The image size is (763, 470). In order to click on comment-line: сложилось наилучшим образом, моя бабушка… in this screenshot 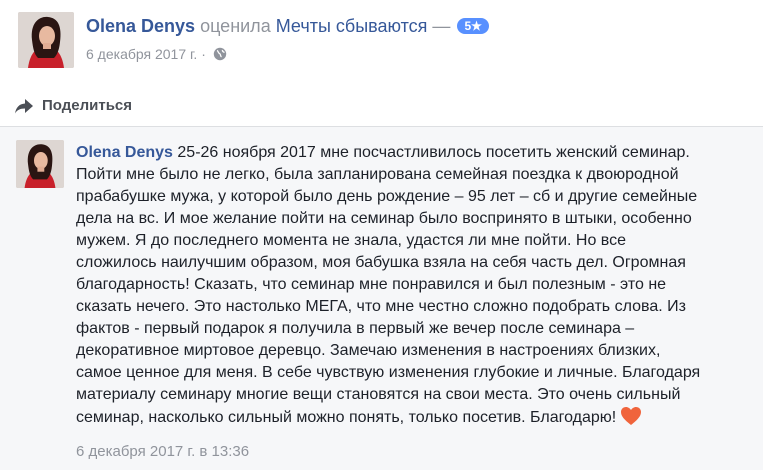, I will do `click(381, 262)`.